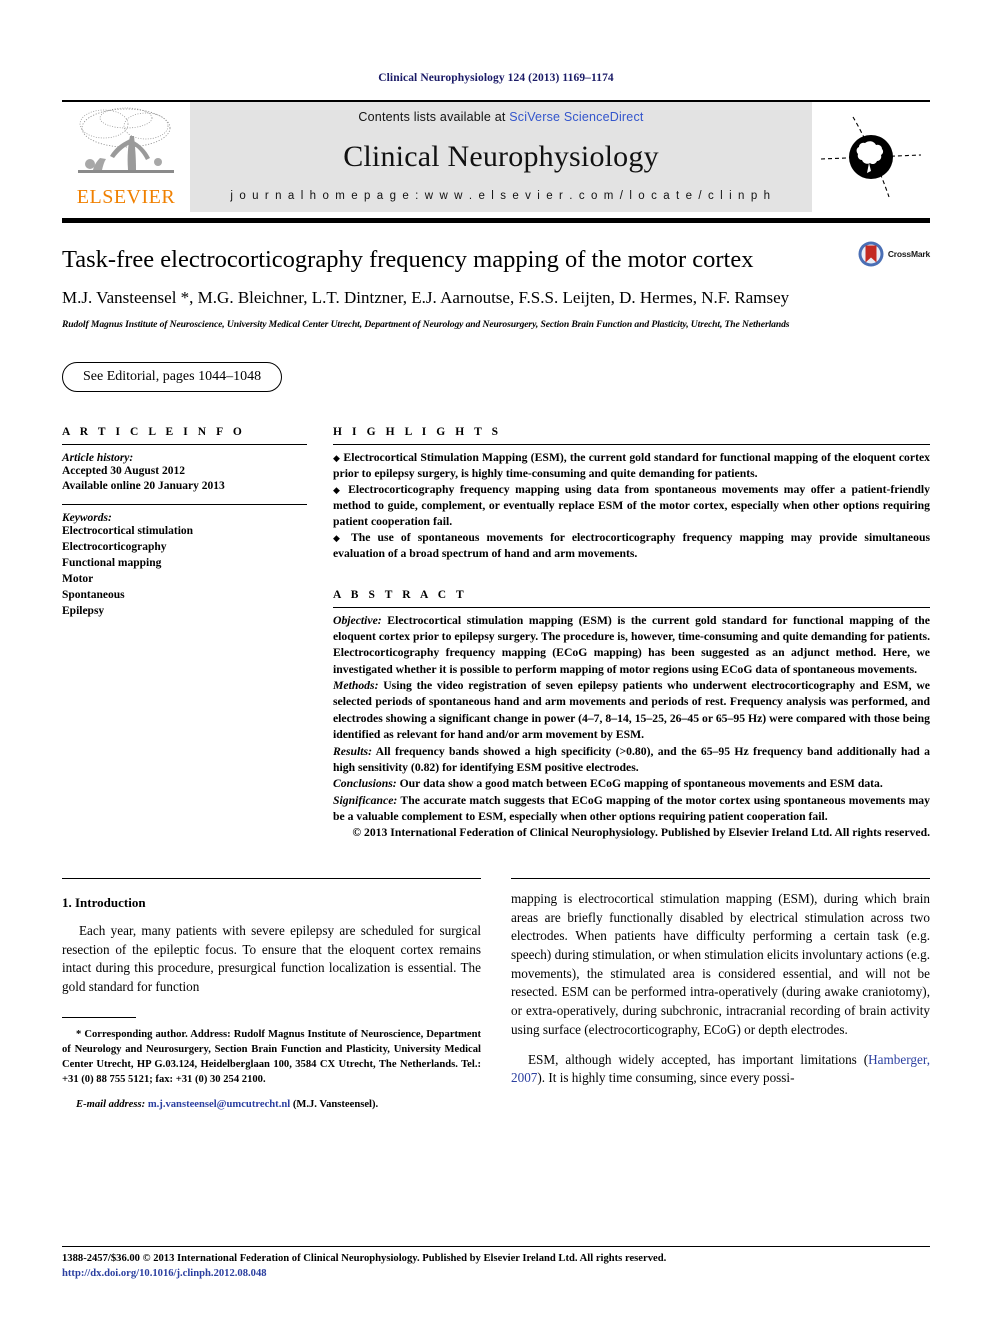 The height and width of the screenshot is (1323, 992). Describe the element at coordinates (184, 444) in the screenshot. I see `article-info-rule` at that location.